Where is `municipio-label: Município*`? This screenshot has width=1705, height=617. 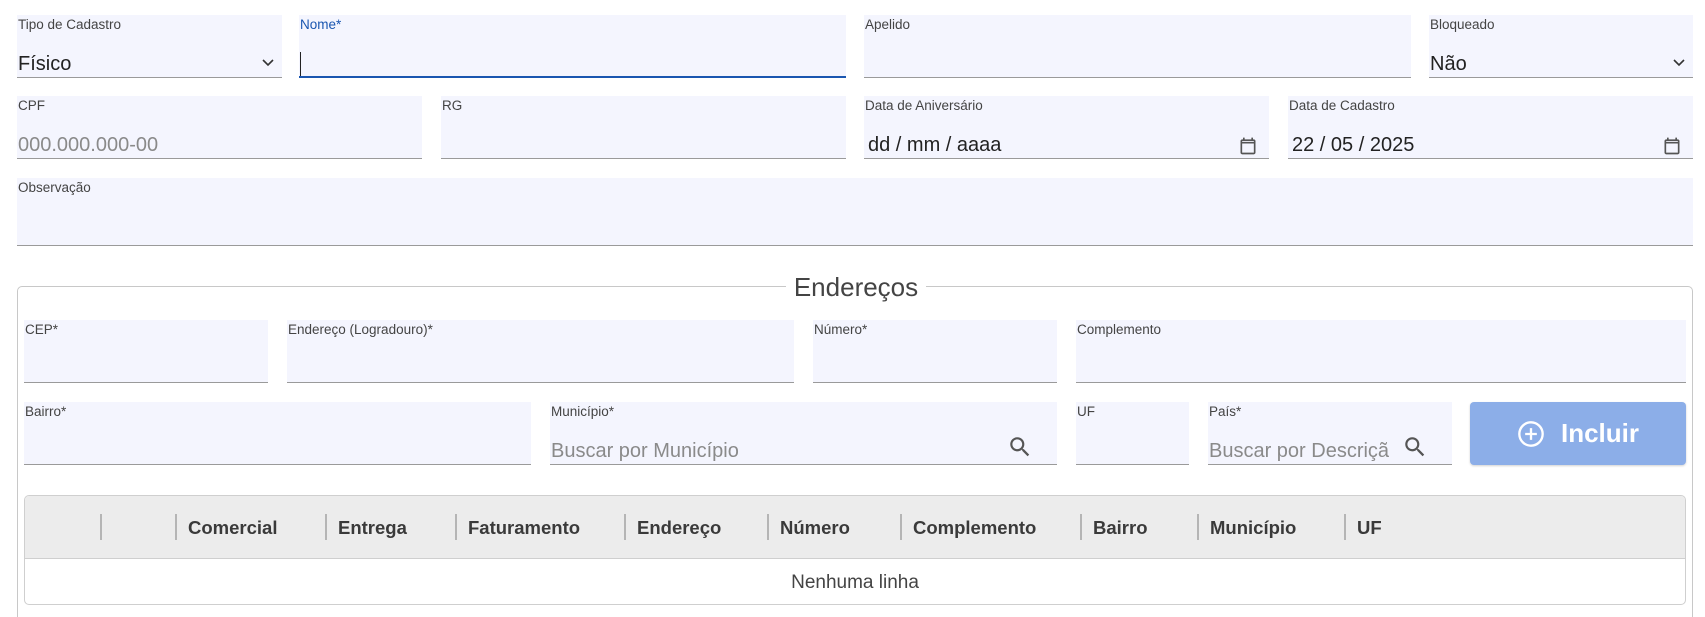 municipio-label: Município* is located at coordinates (583, 411).